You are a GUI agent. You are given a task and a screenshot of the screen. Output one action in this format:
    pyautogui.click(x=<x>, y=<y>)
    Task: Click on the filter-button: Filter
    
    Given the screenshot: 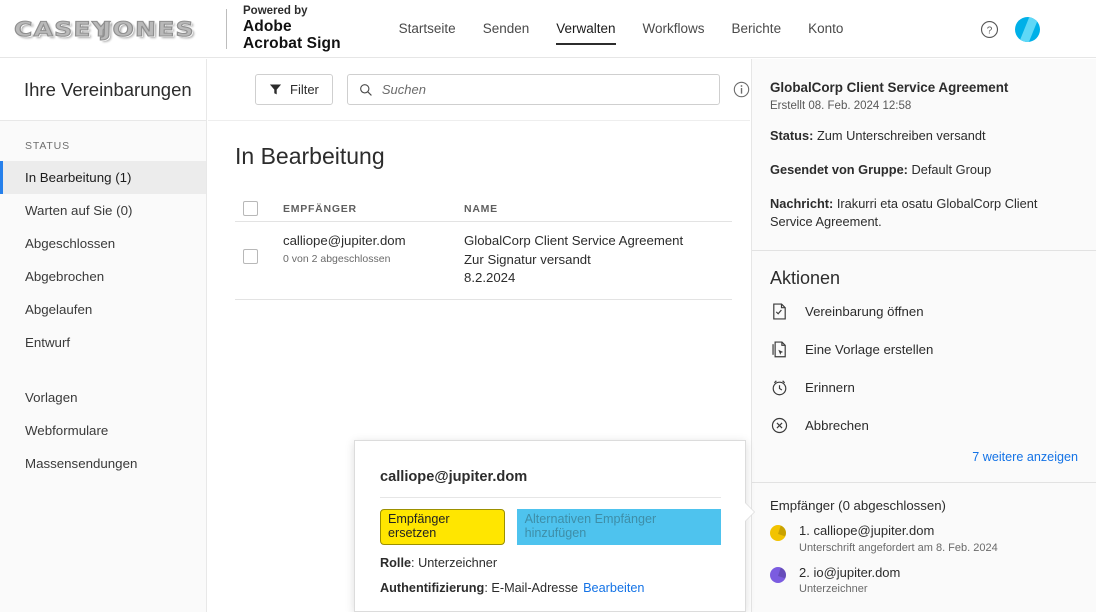 What is the action you would take?
    pyautogui.click(x=294, y=89)
    